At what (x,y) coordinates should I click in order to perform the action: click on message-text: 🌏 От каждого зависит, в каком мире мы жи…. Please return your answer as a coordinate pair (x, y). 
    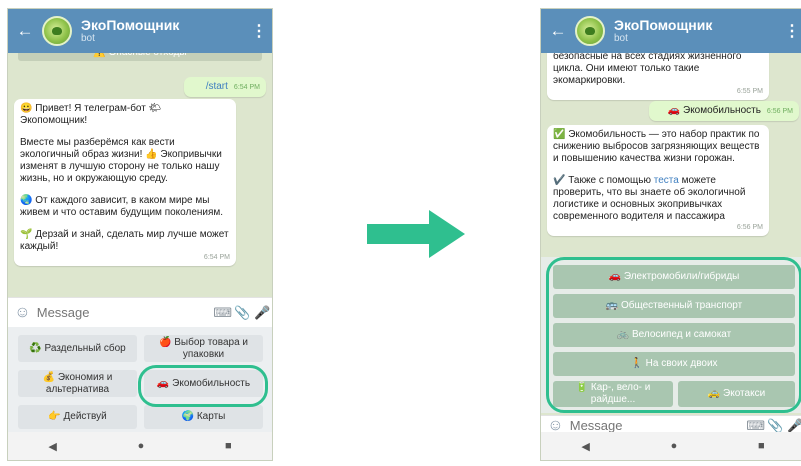
    Looking at the image, I should click on (122, 206).